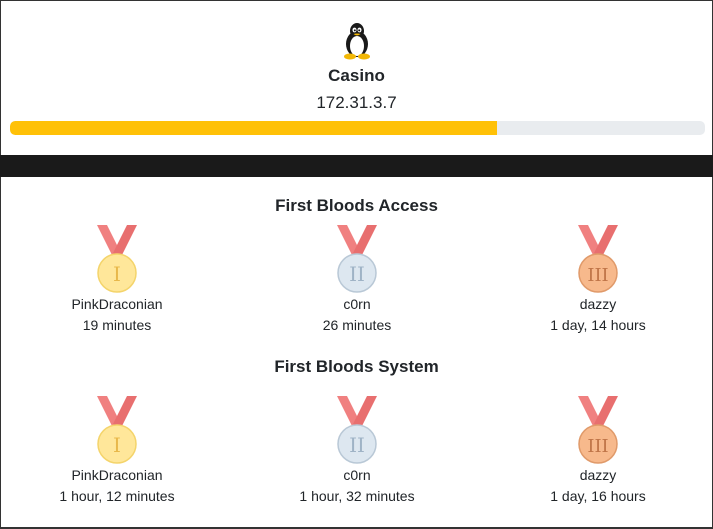 The width and height of the screenshot is (713, 529). I want to click on blood-time: 1 hour, 12 minutes, so click(117, 496).